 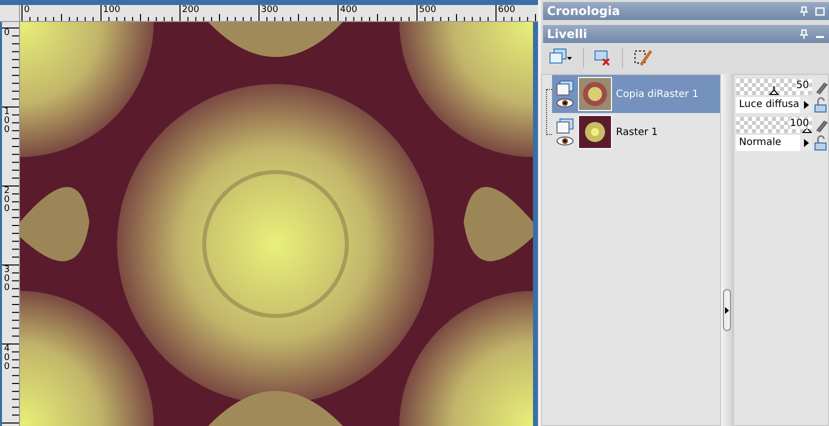 What do you see at coordinates (774, 105) in the screenshot?
I see `blend-mode-dropdown: Luce diffusa` at bounding box center [774, 105].